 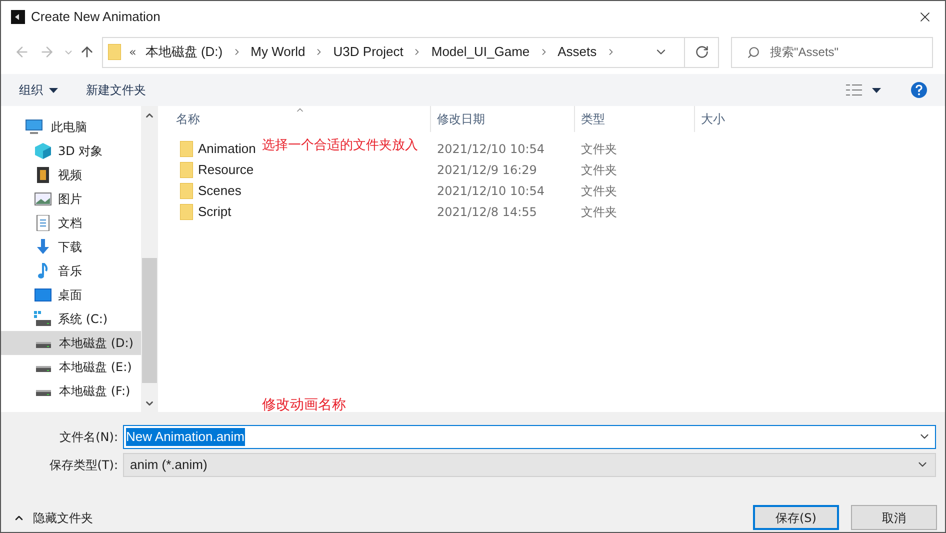 I want to click on search-placeholder: 搜索"Assets", so click(x=804, y=52).